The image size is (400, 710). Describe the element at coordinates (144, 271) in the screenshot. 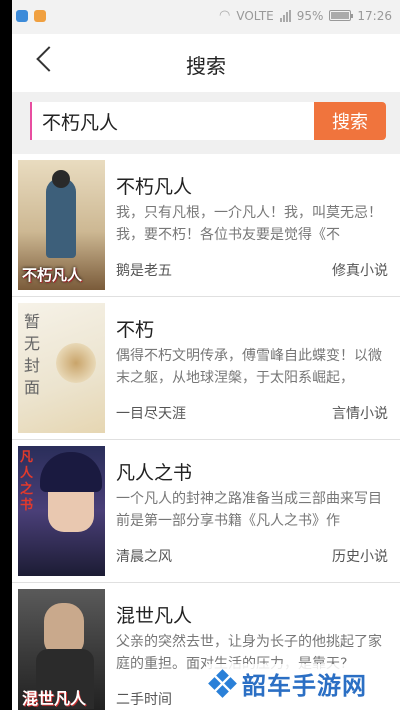

I see `book-author: 鹅是老五` at that location.